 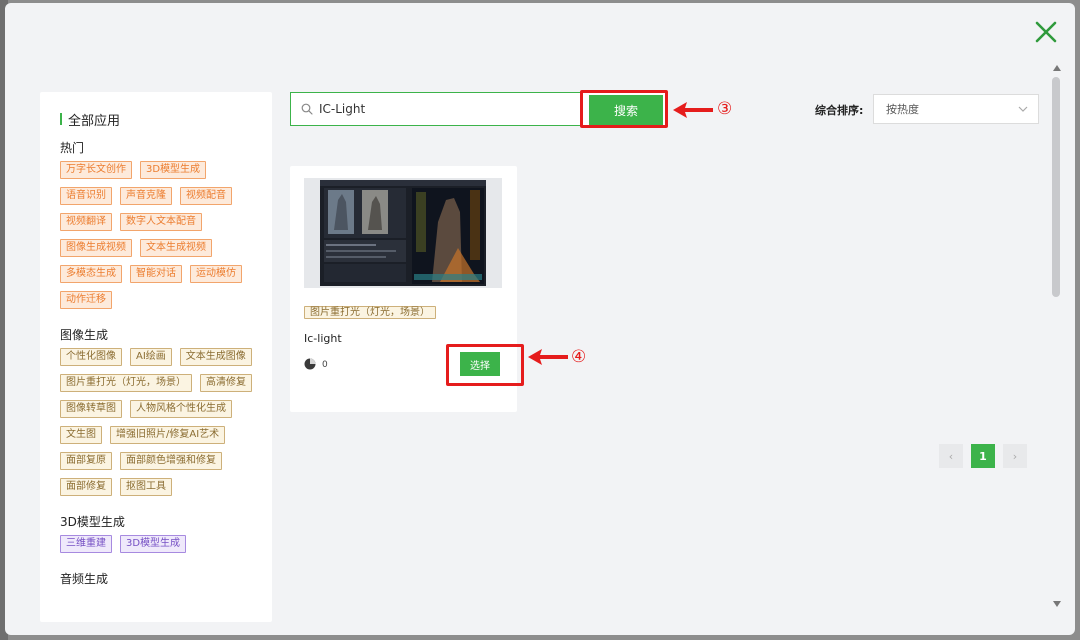 What do you see at coordinates (126, 383) in the screenshot?
I see `category-tag: 图片重打光（灯光，场景）` at bounding box center [126, 383].